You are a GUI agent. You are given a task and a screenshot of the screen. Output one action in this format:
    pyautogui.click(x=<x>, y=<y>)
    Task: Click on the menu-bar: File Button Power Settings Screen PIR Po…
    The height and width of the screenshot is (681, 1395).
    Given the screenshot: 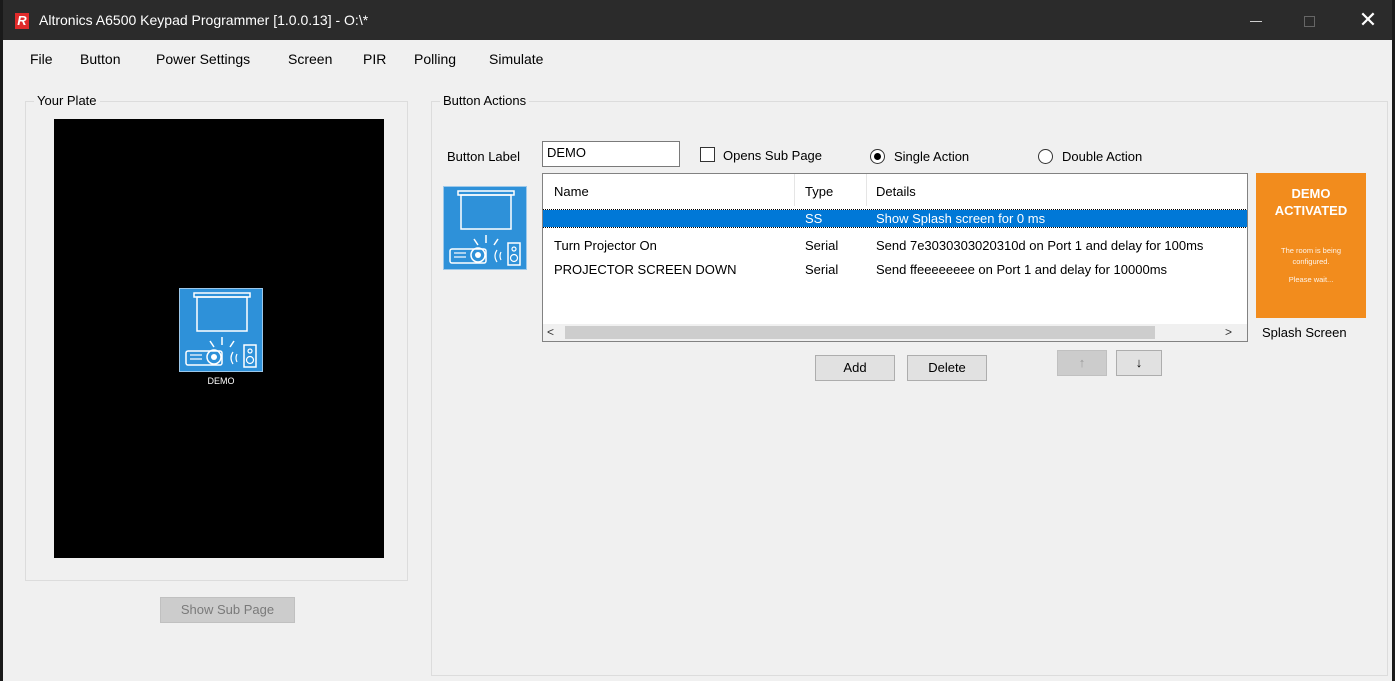 What is the action you would take?
    pyautogui.click(x=697, y=60)
    